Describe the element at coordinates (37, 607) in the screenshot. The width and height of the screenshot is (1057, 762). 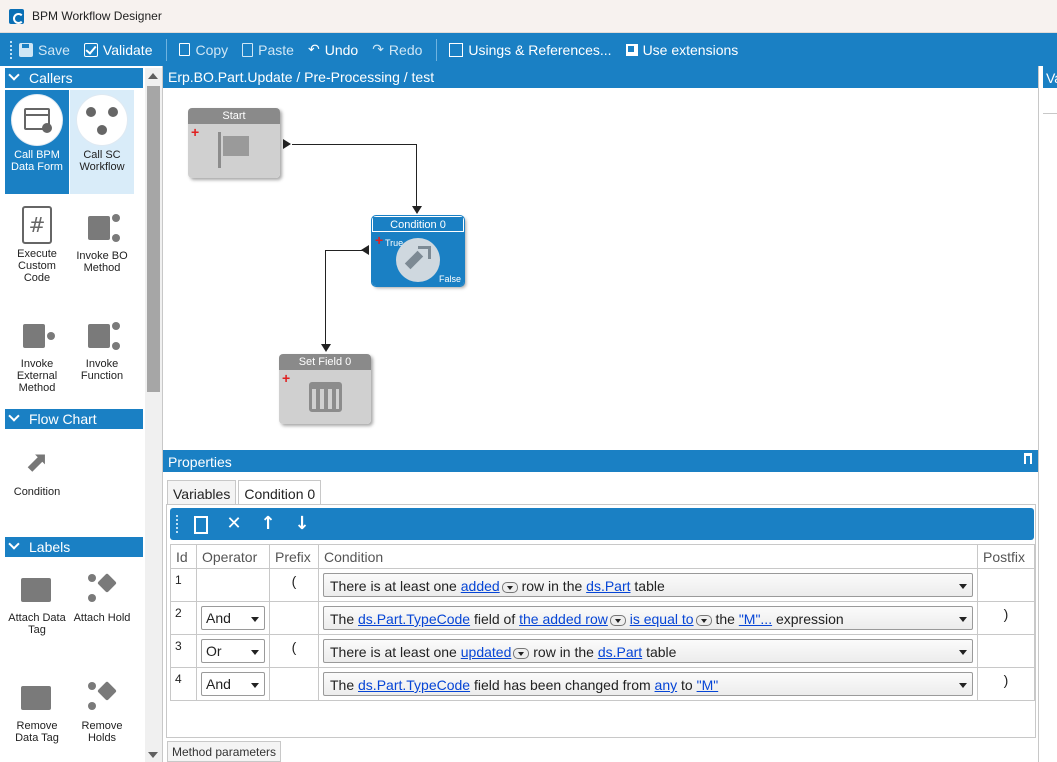
I see `tool-attach-data-tag: Attach Data Tag` at that location.